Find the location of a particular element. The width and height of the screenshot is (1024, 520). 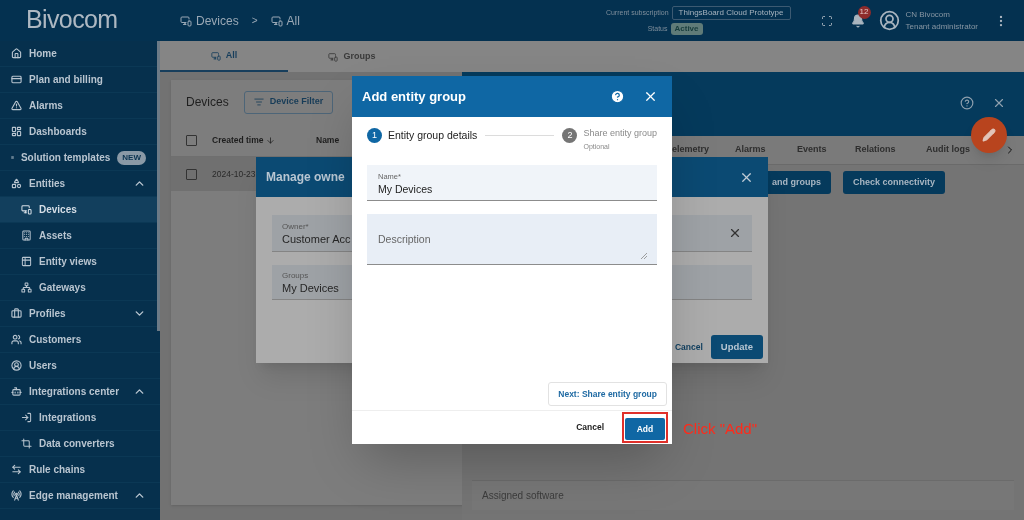

network-icon is located at coordinates (26, 287).